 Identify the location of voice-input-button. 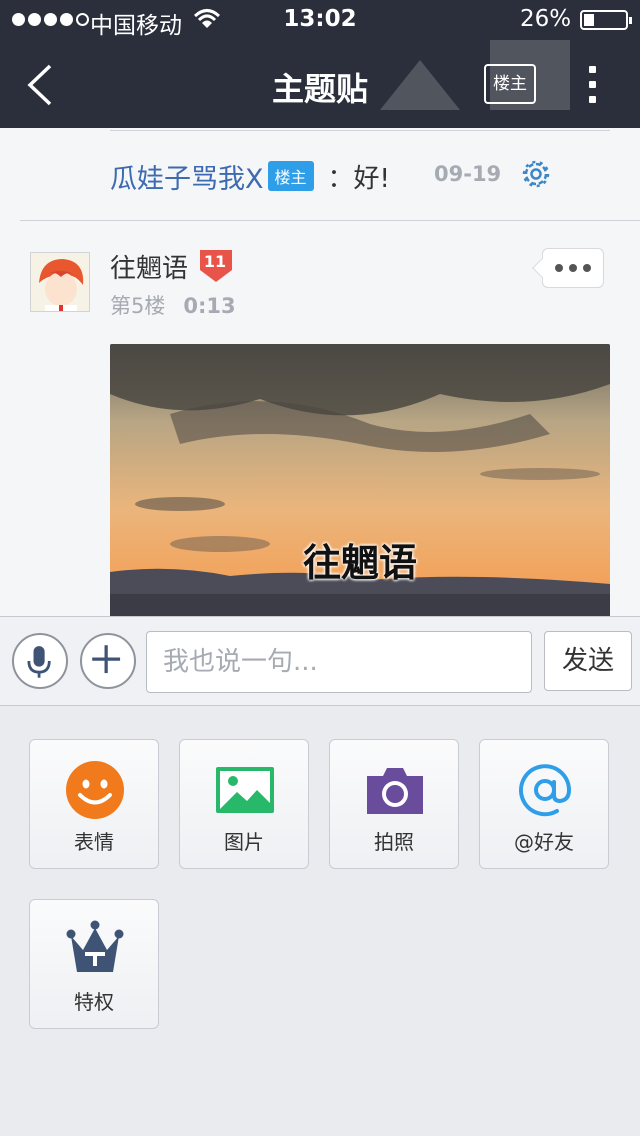
(40, 661).